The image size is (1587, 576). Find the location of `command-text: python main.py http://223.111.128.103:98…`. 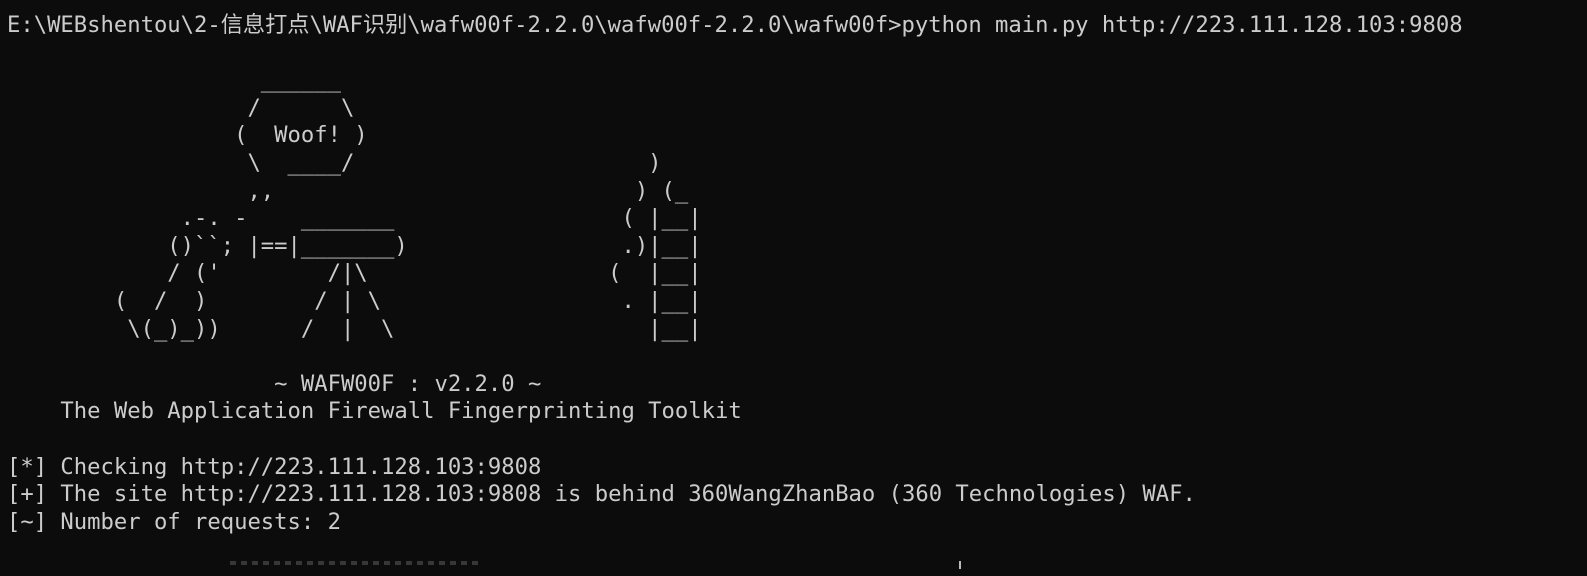

command-text: python main.py http://223.111.128.103:98… is located at coordinates (1182, 25).